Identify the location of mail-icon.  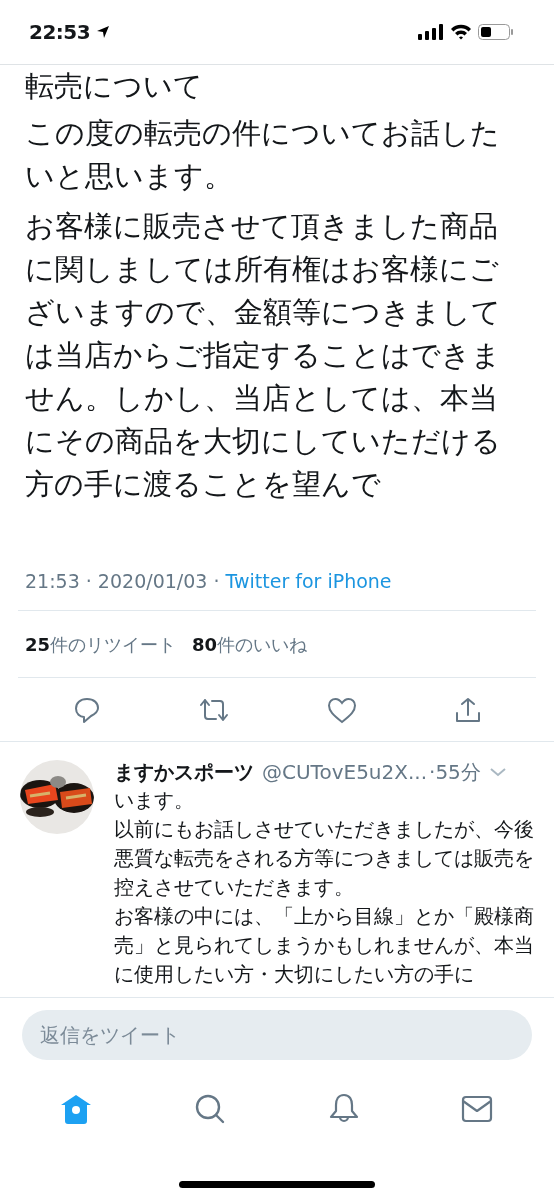
(477, 1109).